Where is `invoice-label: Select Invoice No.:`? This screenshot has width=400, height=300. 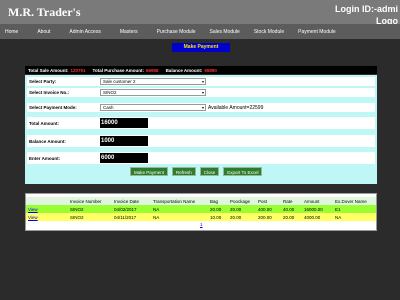
invoice-label: Select Invoice No.: is located at coordinates (49, 92).